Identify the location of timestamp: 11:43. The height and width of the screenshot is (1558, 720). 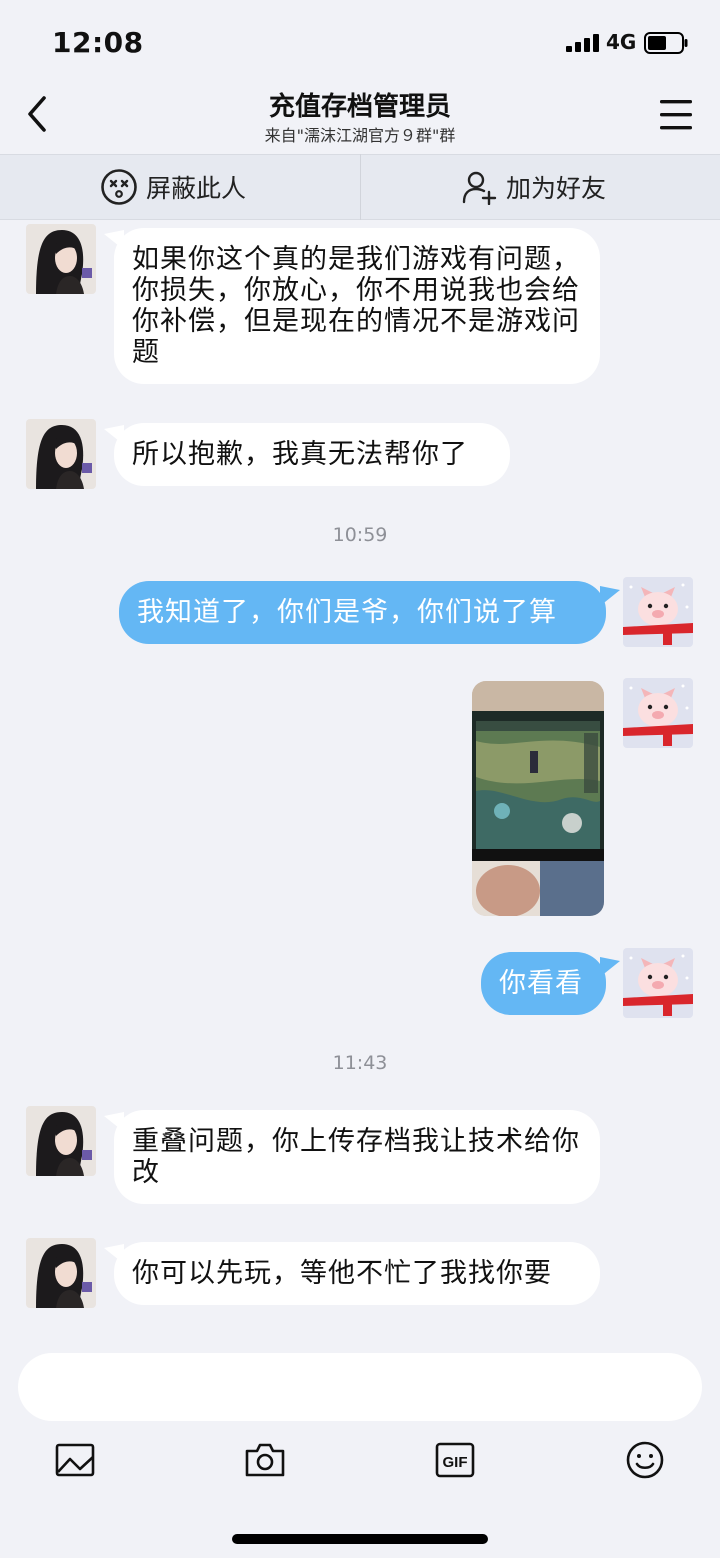
(360, 1063).